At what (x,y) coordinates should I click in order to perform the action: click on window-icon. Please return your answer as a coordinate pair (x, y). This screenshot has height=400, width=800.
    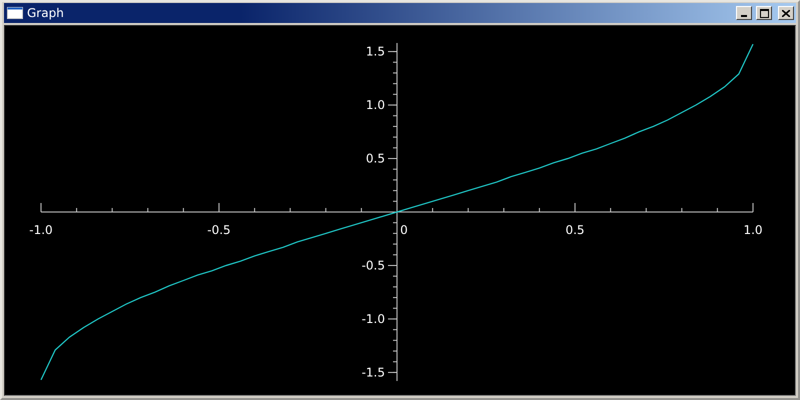
    Looking at the image, I should click on (15, 13).